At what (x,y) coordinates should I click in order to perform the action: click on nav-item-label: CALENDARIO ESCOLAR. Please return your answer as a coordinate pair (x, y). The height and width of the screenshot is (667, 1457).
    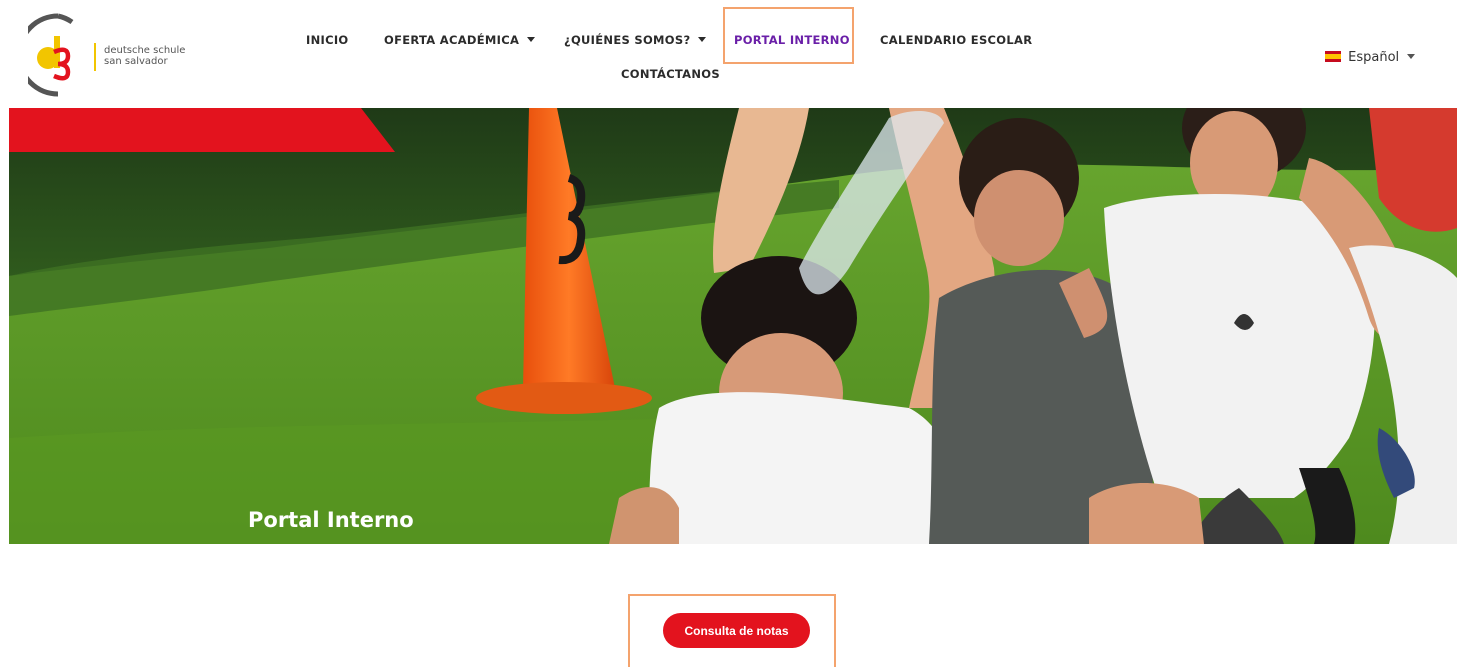
    Looking at the image, I should click on (956, 40).